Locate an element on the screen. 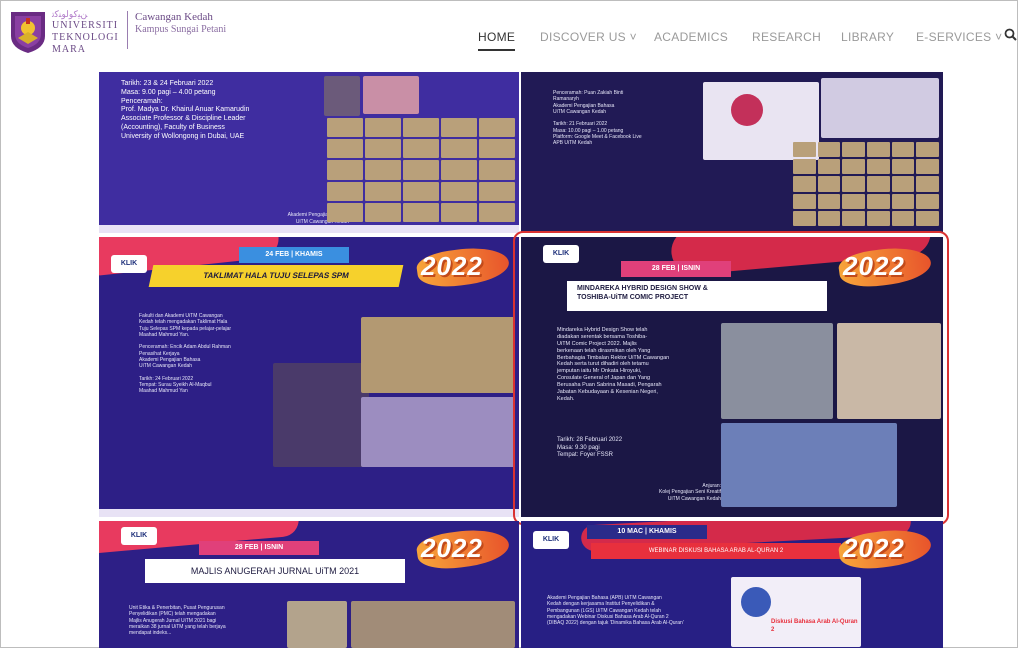 The image size is (1018, 648). event-title: WEBINAR DISKUSI BAHASA ARAB AL-QURAN 2 is located at coordinates (716, 551).